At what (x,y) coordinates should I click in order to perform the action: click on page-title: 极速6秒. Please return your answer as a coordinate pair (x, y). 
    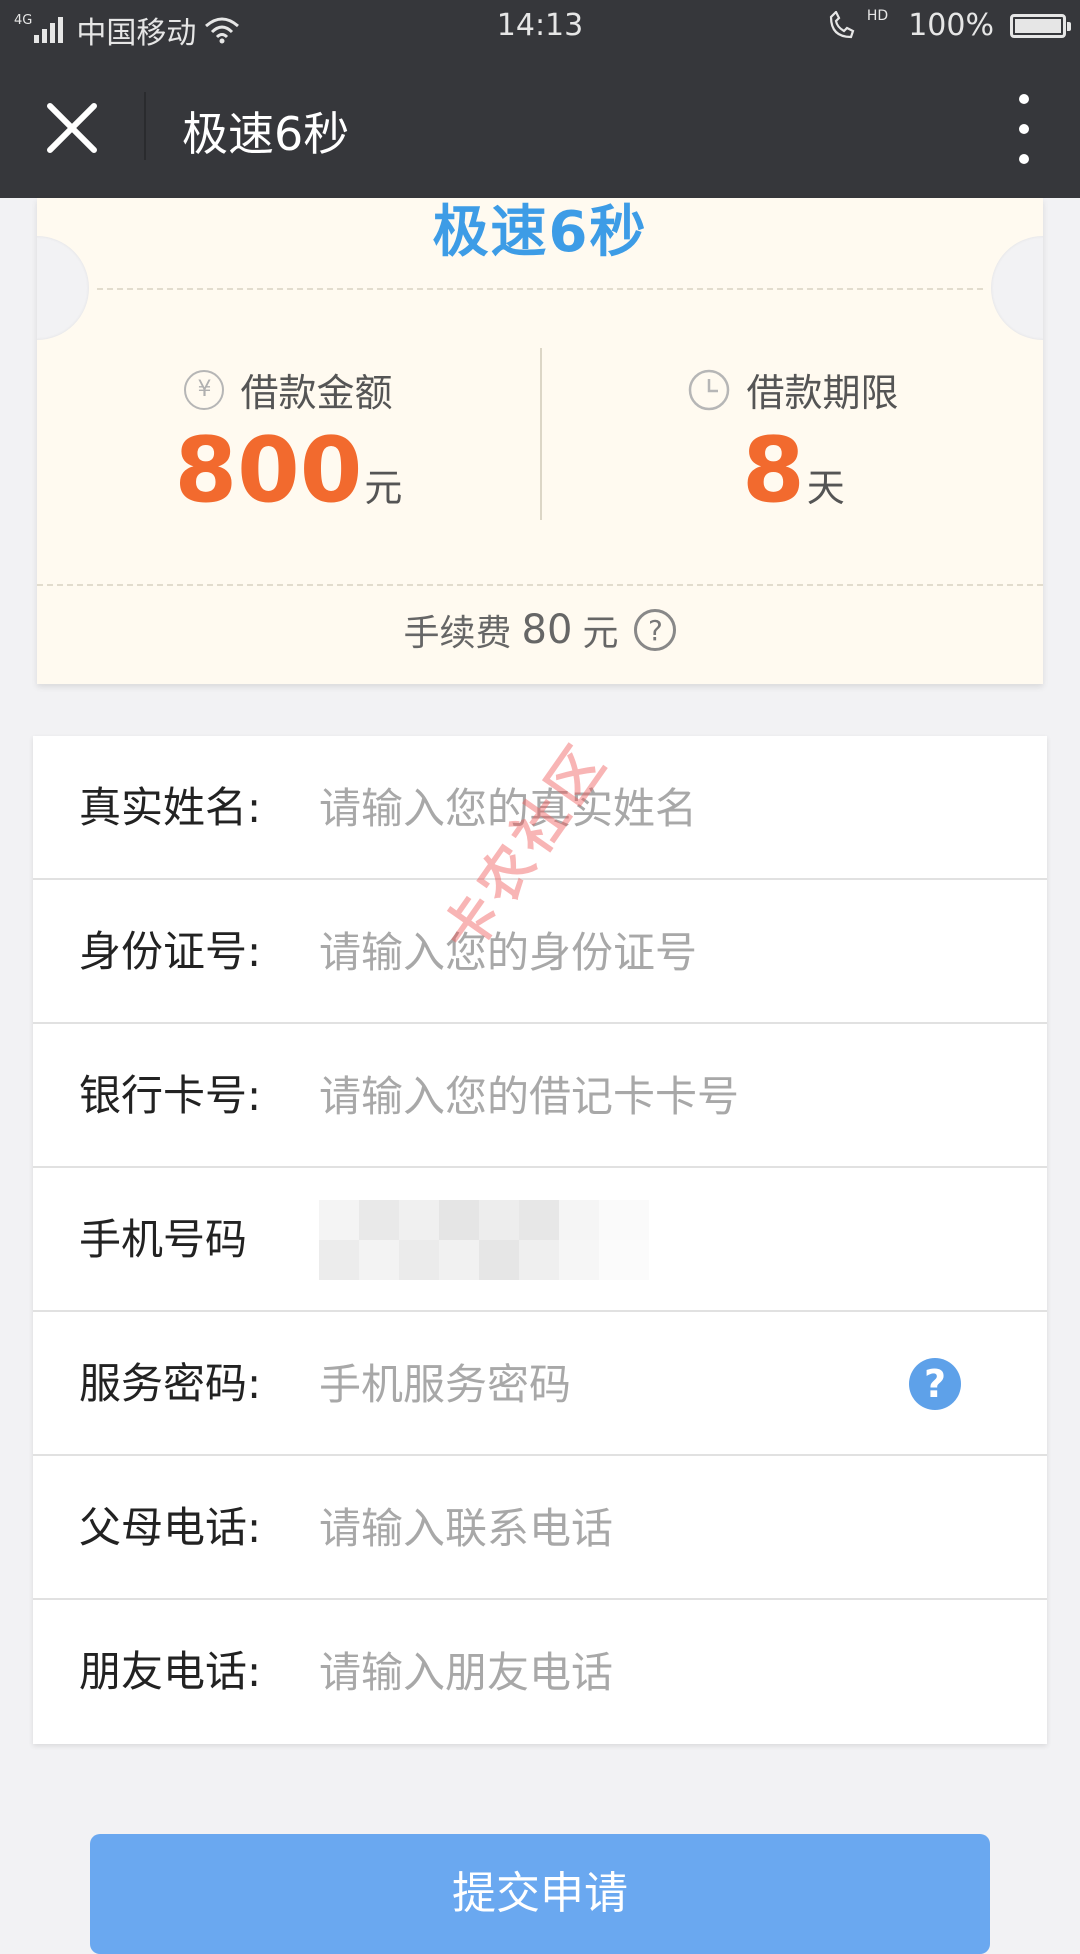
    Looking at the image, I should click on (266, 134).